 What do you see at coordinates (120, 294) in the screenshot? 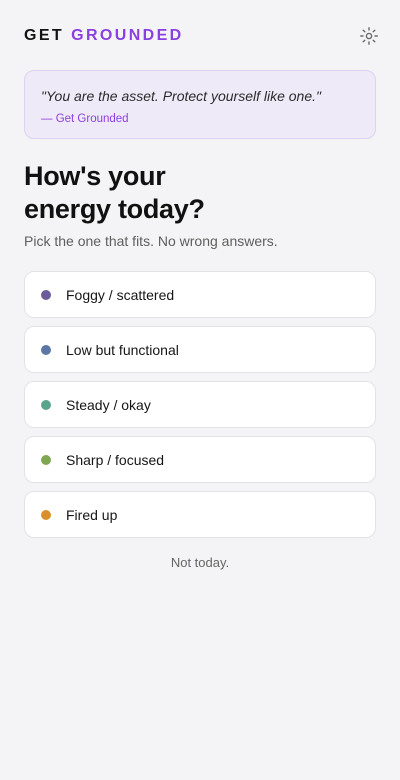
I see `option-label: Foggy / scattered` at bounding box center [120, 294].